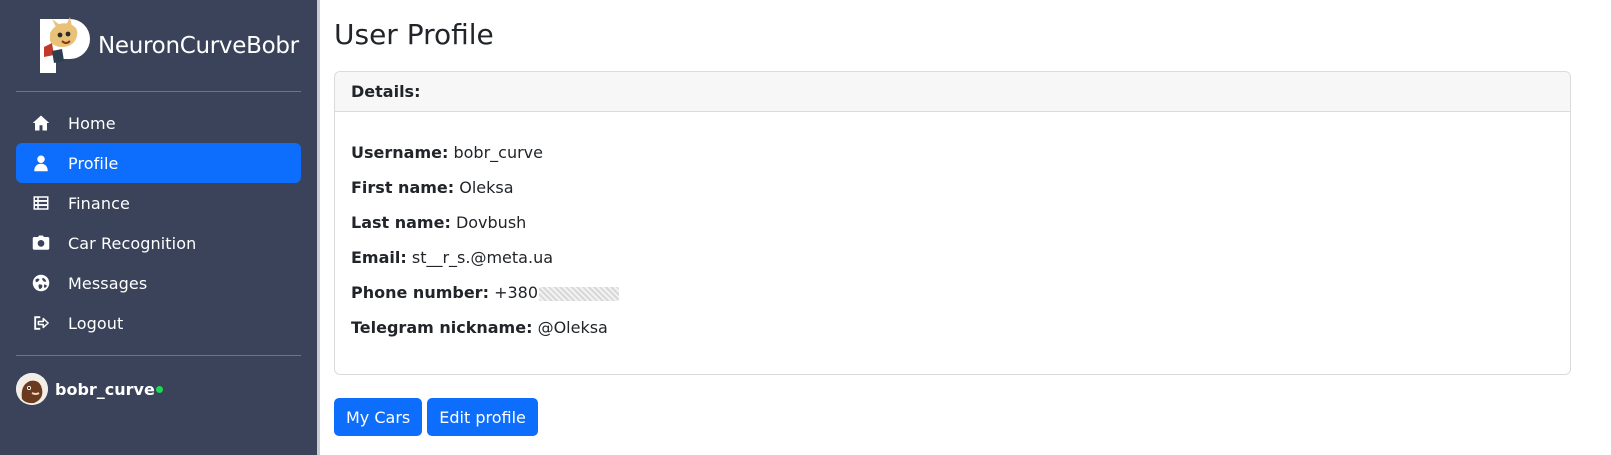  What do you see at coordinates (400, 152) in the screenshot?
I see `username-label: Username:` at bounding box center [400, 152].